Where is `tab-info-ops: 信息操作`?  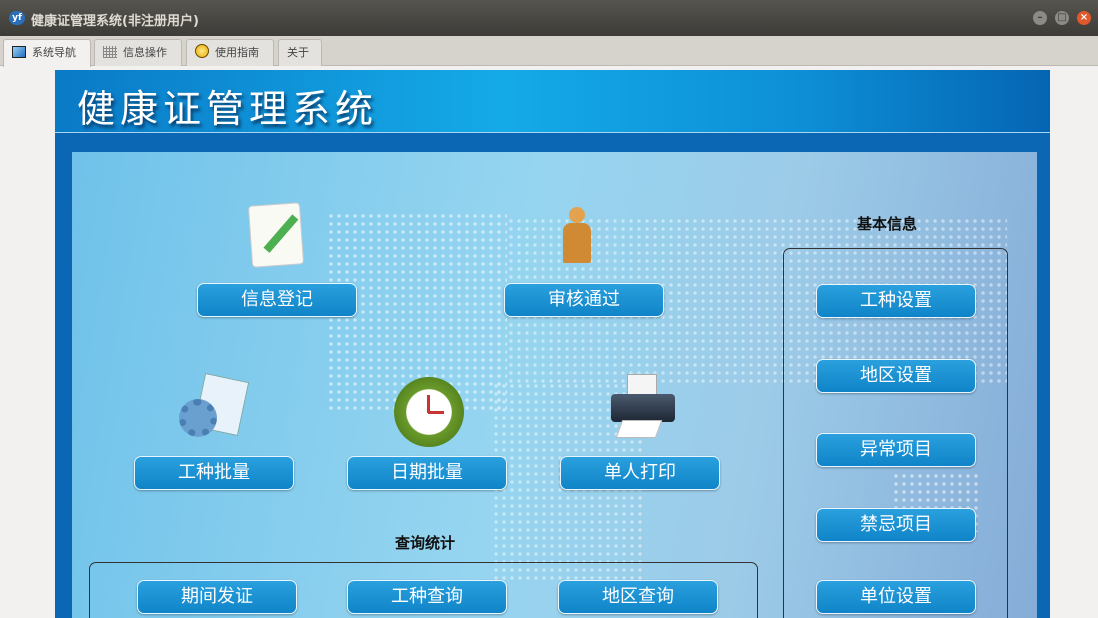
tab-info-ops: 信息操作 is located at coordinates (138, 52).